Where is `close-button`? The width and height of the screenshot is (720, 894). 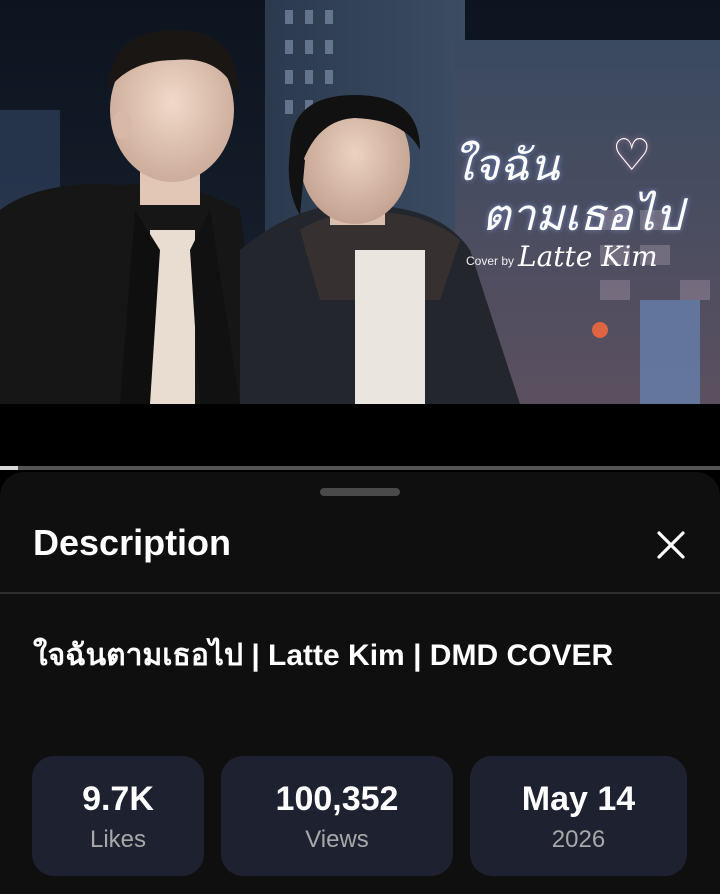 close-button is located at coordinates (671, 545).